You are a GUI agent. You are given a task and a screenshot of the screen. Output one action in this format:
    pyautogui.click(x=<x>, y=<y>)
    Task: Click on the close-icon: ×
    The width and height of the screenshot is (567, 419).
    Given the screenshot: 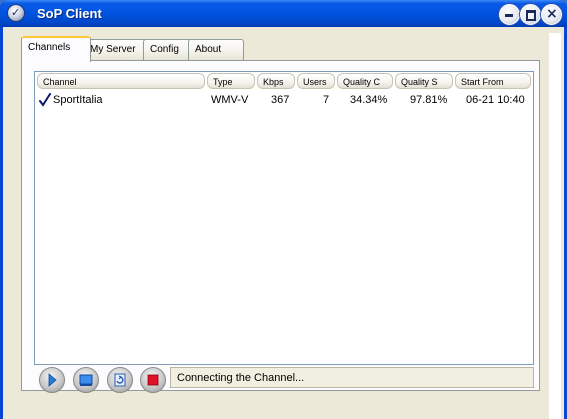 What is the action you would take?
    pyautogui.click(x=552, y=14)
    